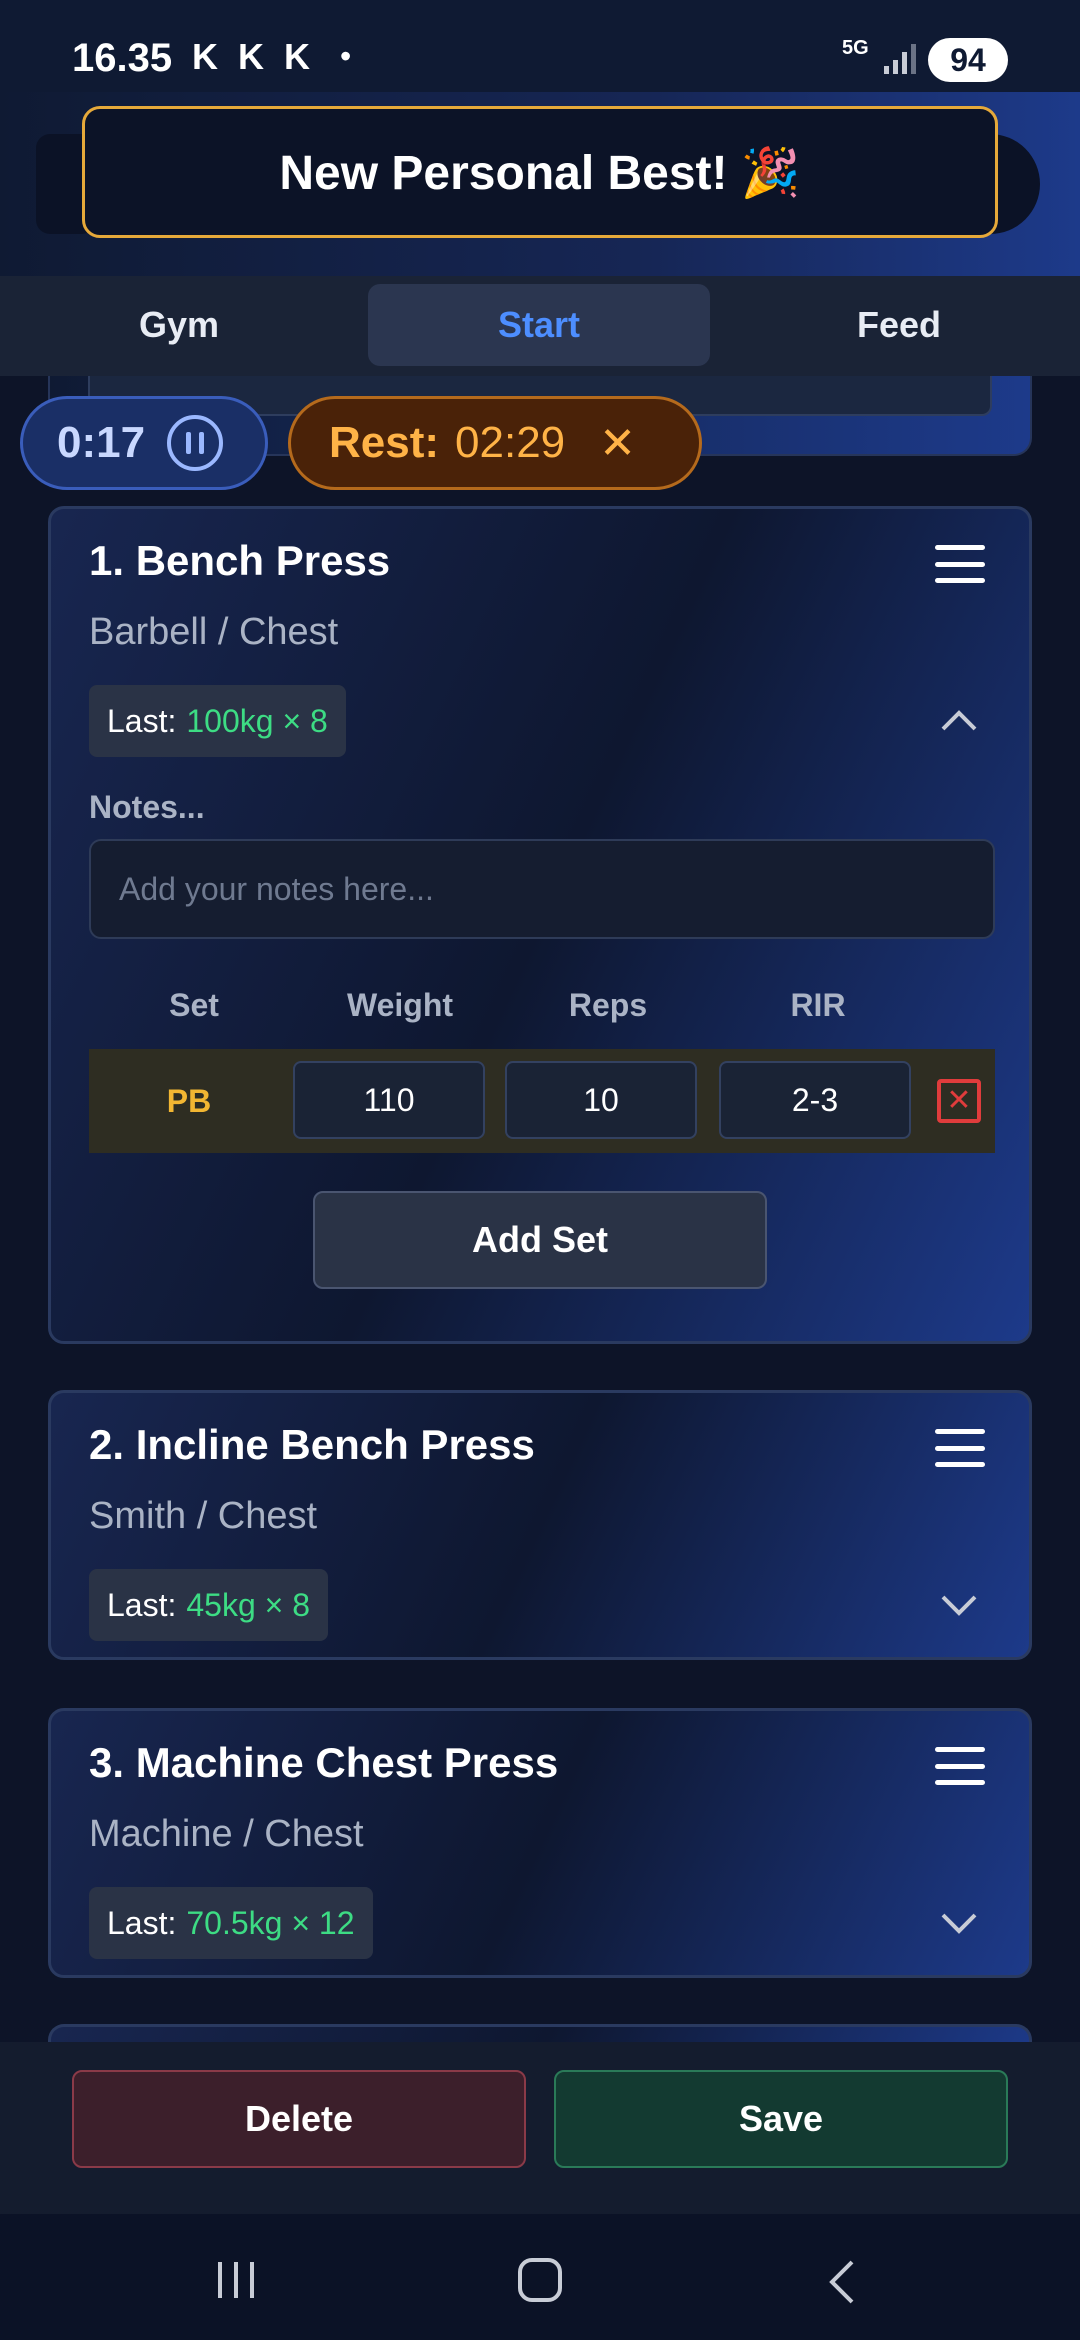 The height and width of the screenshot is (2340, 1080). I want to click on personal-best-toast: New Personal Best! 🎉, so click(540, 172).